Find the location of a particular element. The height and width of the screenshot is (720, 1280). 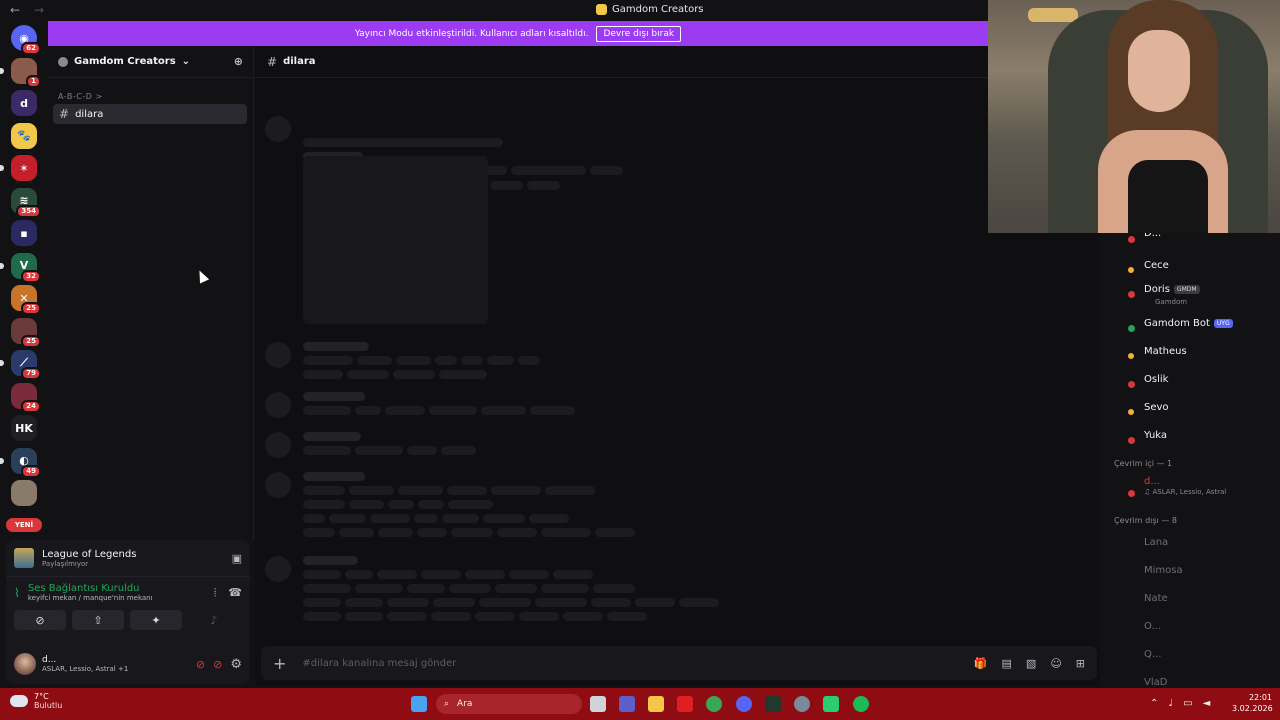

avatar is located at coordinates (25, 664).